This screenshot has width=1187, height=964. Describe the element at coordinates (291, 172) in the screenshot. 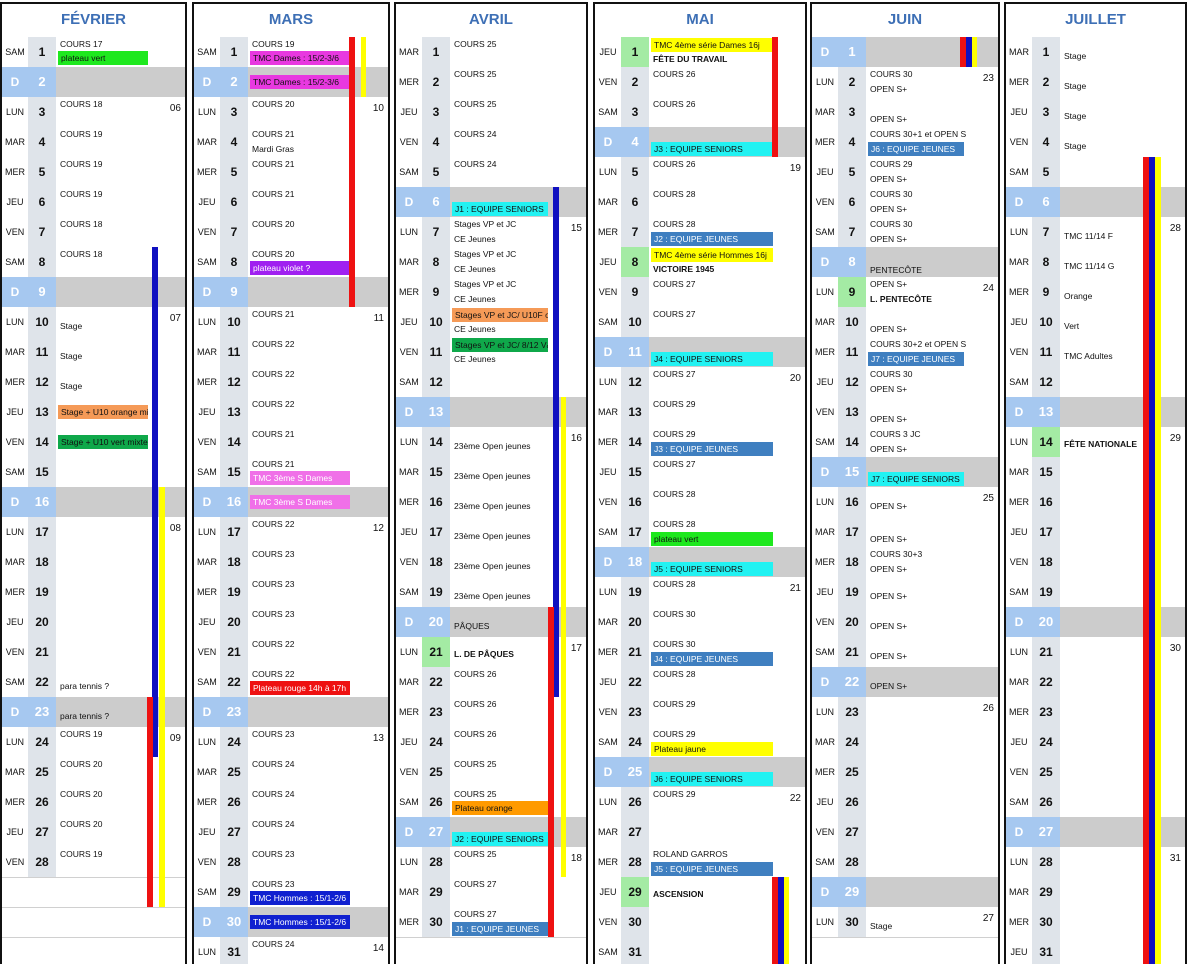

I see `day-row: MER 5 COURS 21` at that location.